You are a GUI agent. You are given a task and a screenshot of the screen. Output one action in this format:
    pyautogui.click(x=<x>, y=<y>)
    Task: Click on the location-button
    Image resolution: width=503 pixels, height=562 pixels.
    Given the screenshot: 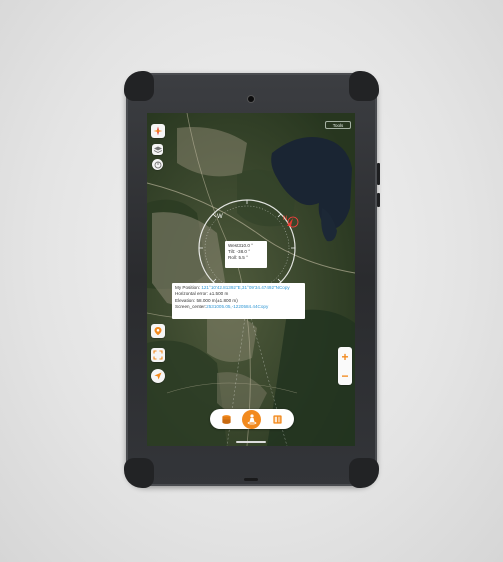 What is the action you would take?
    pyautogui.click(x=252, y=419)
    